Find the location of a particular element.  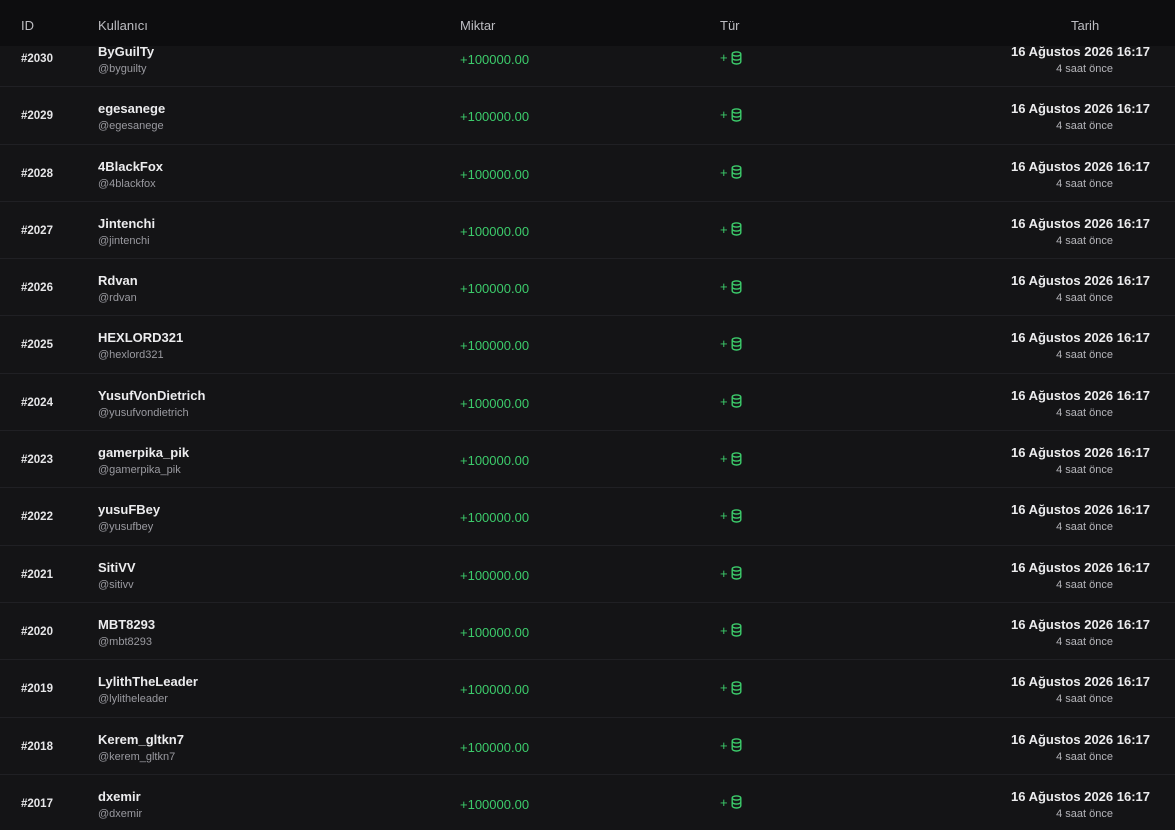

user-display-name: gamerpika_pik is located at coordinates (143, 452).